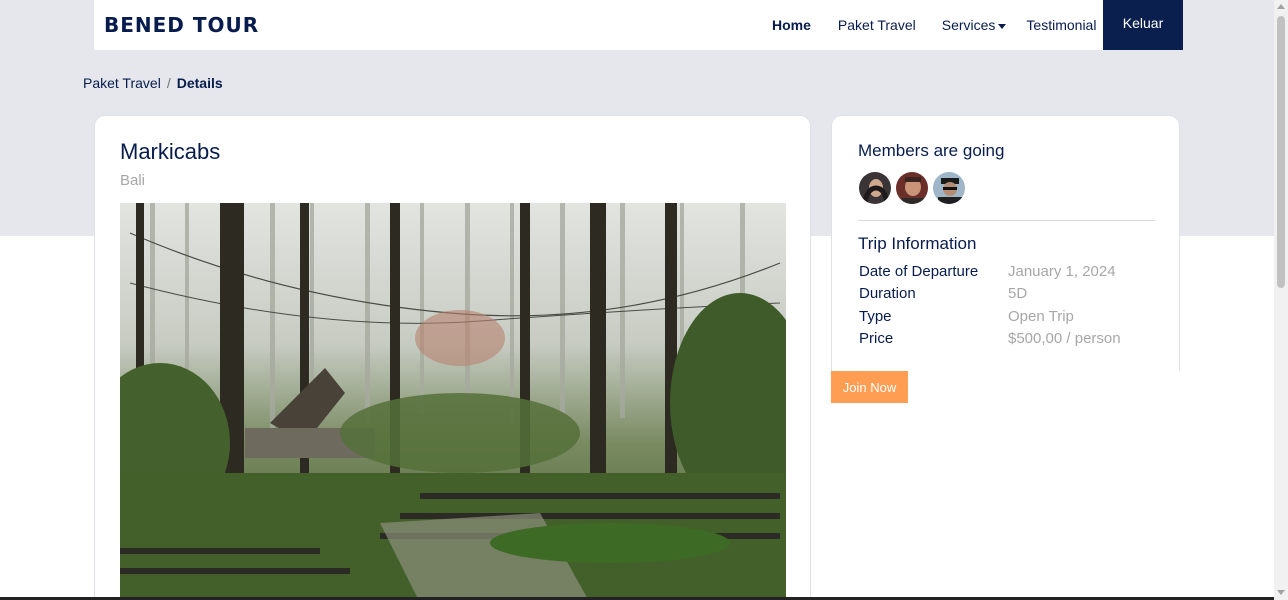  I want to click on logout-button: Keluar, so click(1143, 25).